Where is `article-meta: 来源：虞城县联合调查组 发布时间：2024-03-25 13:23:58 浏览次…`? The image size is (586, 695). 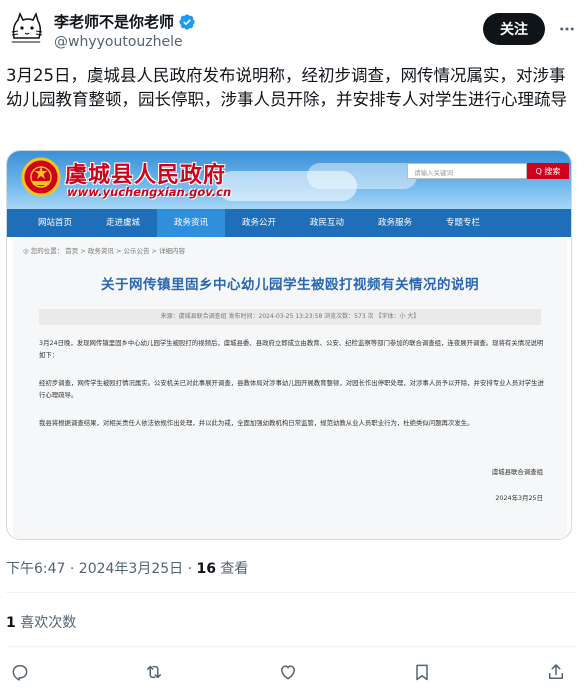 article-meta: 来源：虞城县联合调查组 发布时间：2024-03-25 13:23:58 浏览次… is located at coordinates (290, 317).